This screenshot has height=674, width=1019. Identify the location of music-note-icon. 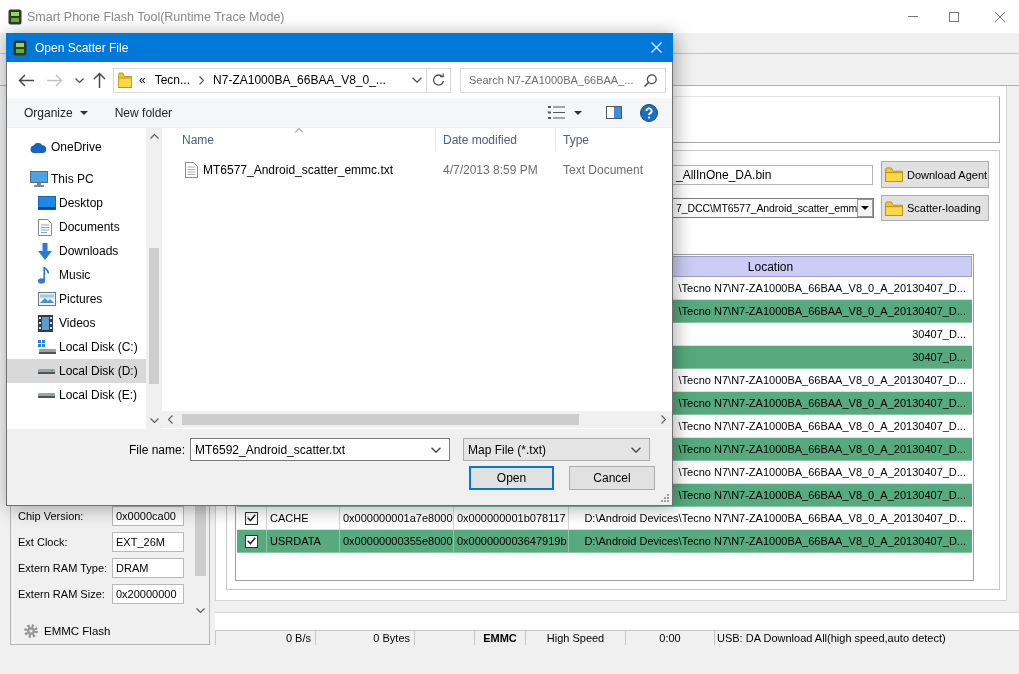
(43, 275).